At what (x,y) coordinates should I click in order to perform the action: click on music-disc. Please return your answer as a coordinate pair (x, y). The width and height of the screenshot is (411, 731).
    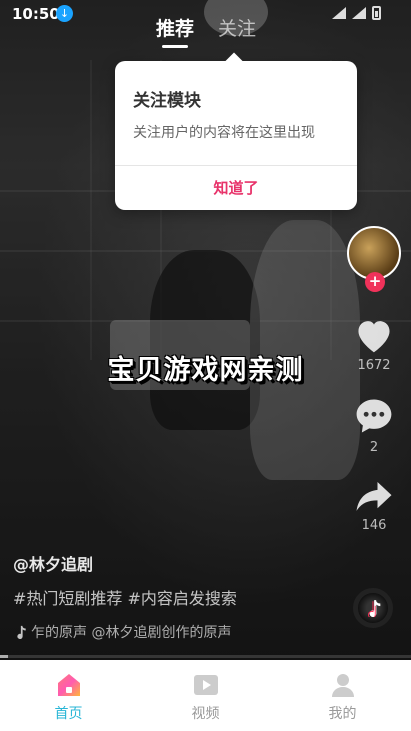
    Looking at the image, I should click on (373, 608).